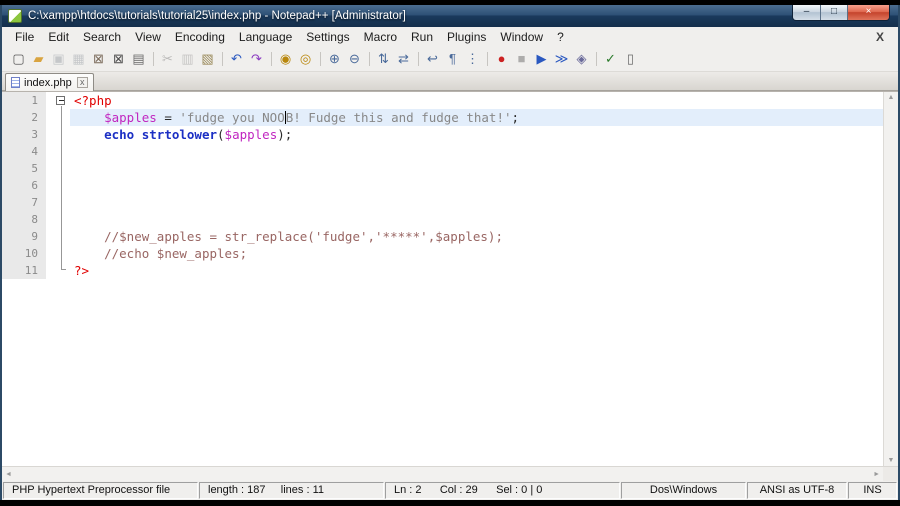 This screenshot has height=506, width=900. Describe the element at coordinates (403, 59) in the screenshot. I see `sync-horizontal-icon: ⇄` at that location.